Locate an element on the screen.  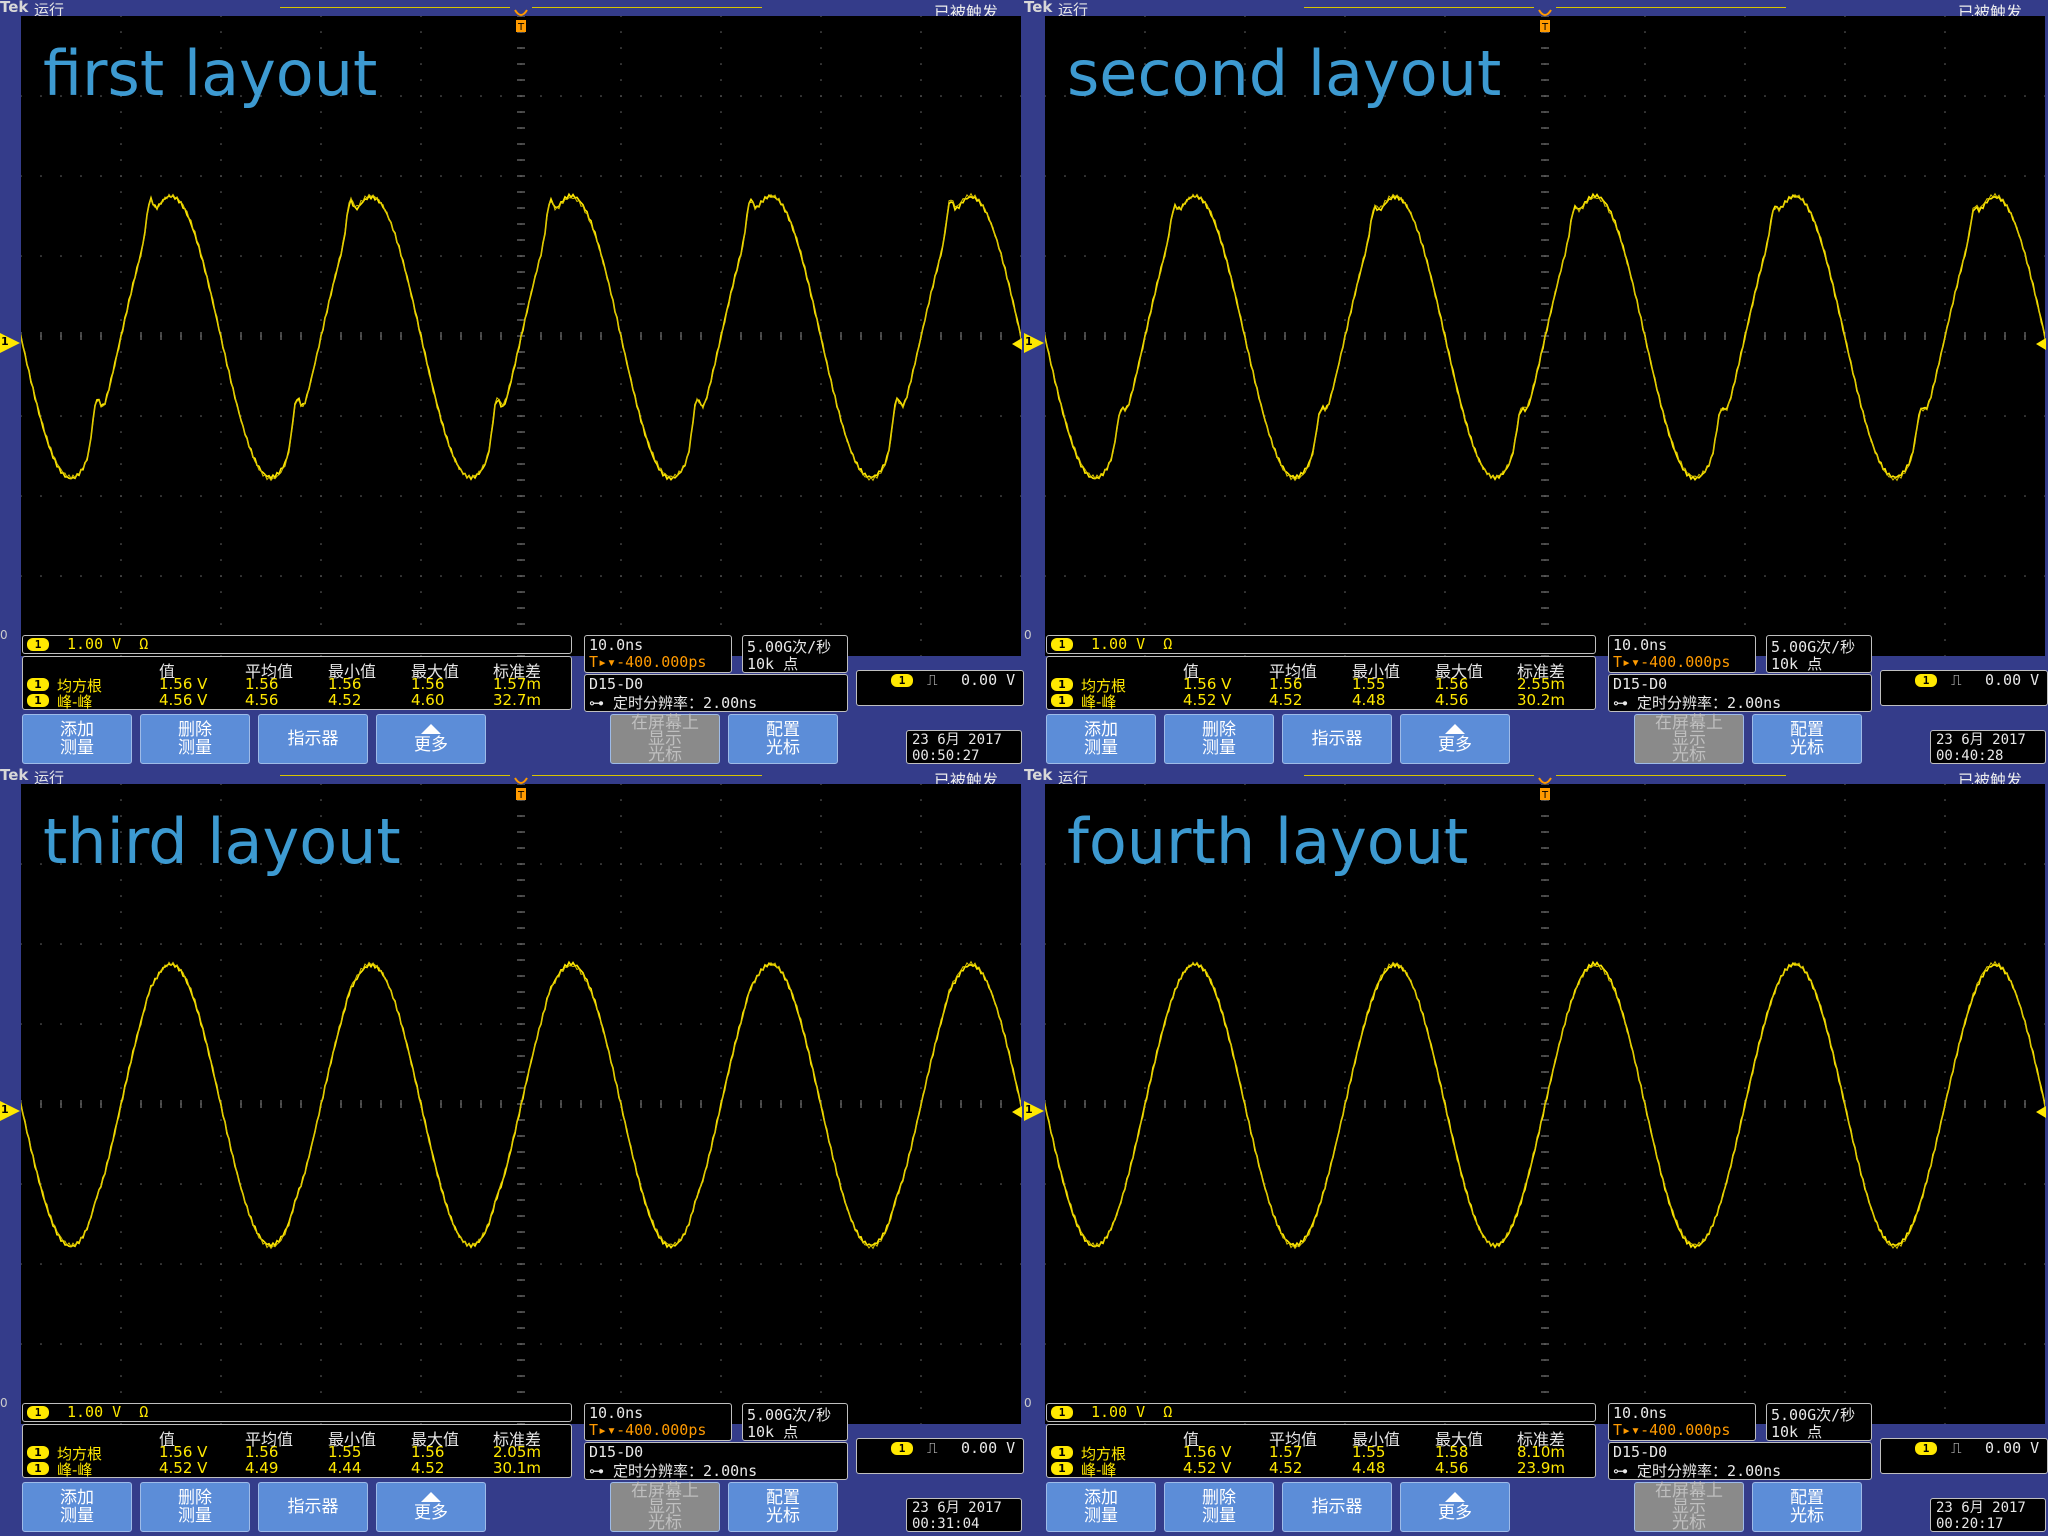
brand-label: Tek is located at coordinates (14, 8).